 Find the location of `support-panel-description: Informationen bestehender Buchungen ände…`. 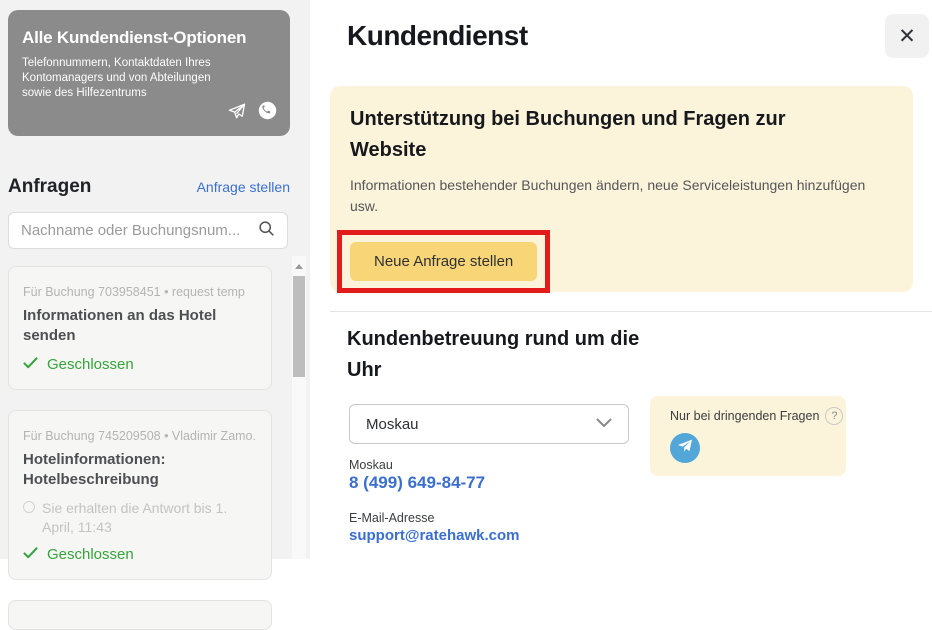

support-panel-description: Informationen bestehender Buchungen ände… is located at coordinates (608, 195).